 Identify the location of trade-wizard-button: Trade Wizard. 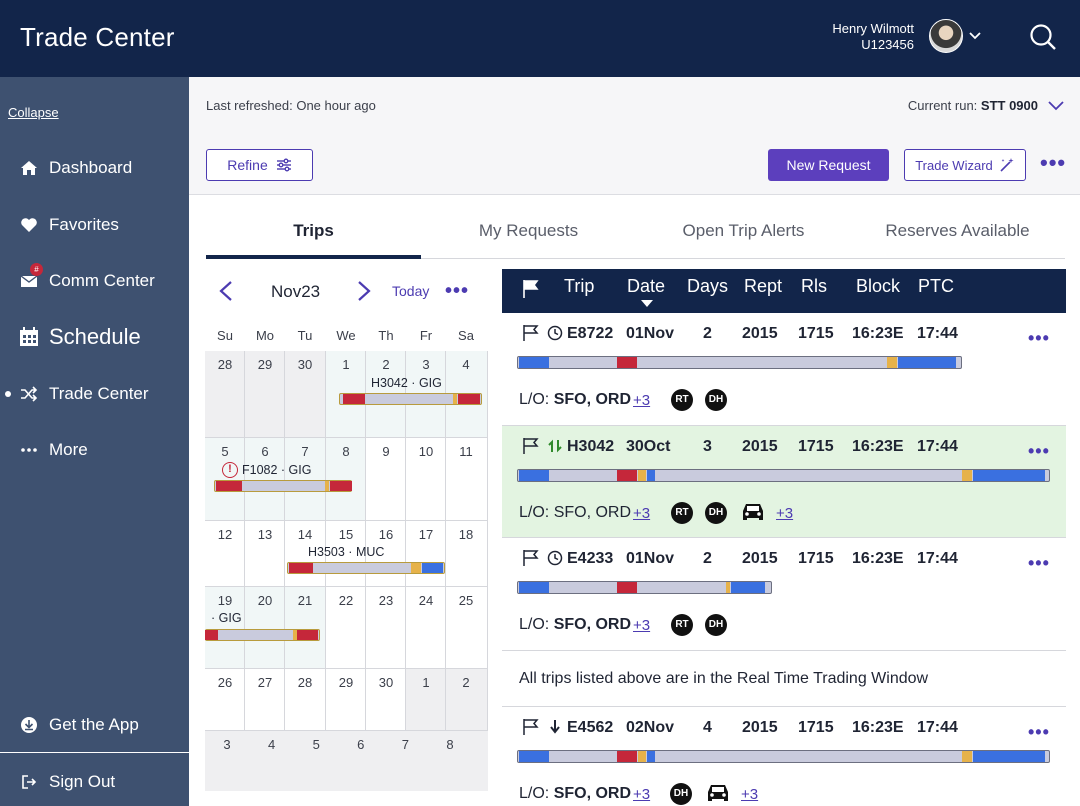
(965, 165).